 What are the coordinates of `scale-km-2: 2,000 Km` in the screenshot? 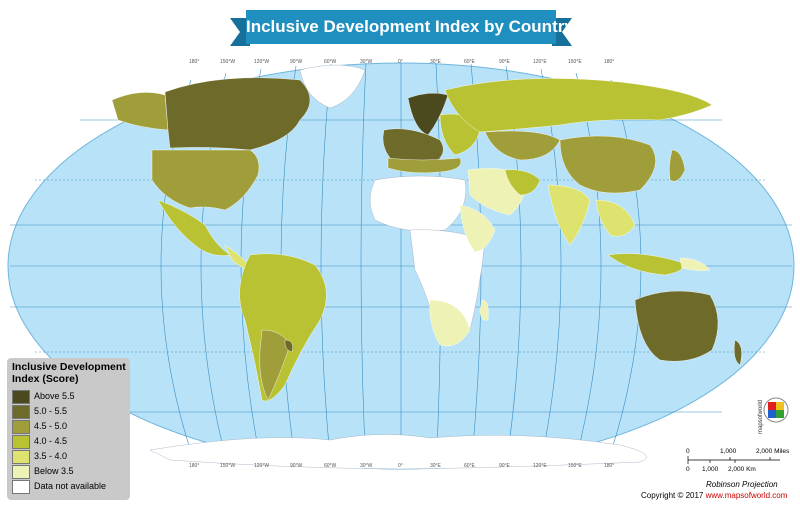 It's located at (742, 469).